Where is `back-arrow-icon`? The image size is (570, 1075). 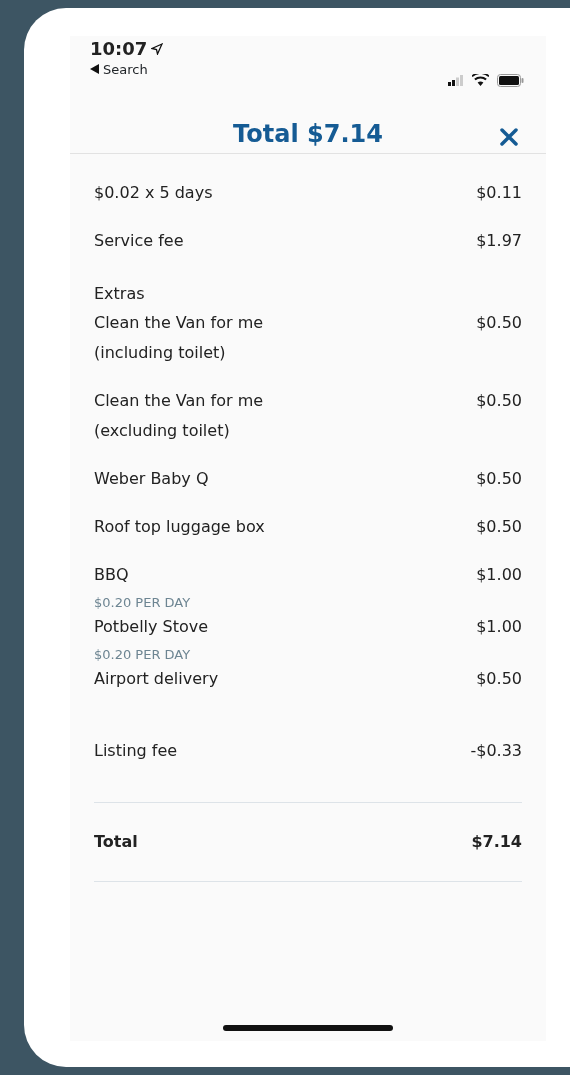 back-arrow-icon is located at coordinates (94, 69).